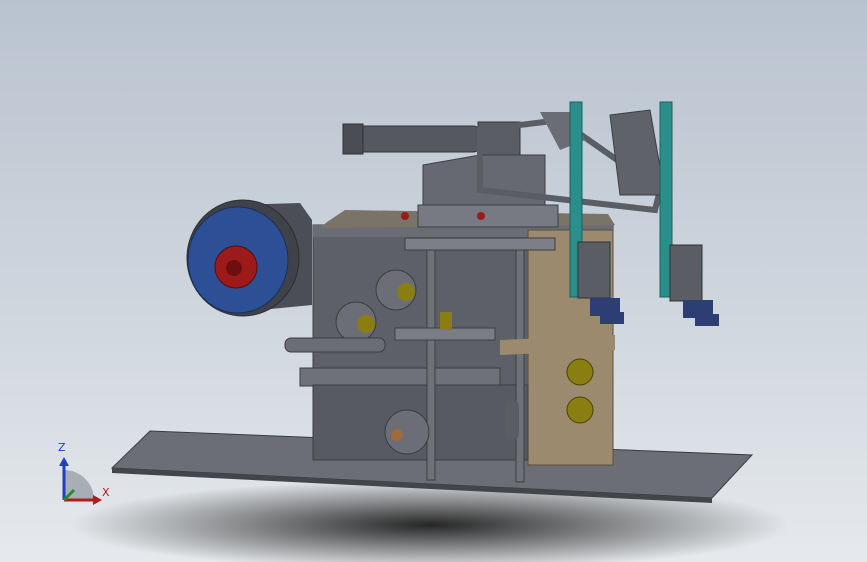 The height and width of the screenshot is (562, 867). I want to click on tape-reel, so click(249, 258).